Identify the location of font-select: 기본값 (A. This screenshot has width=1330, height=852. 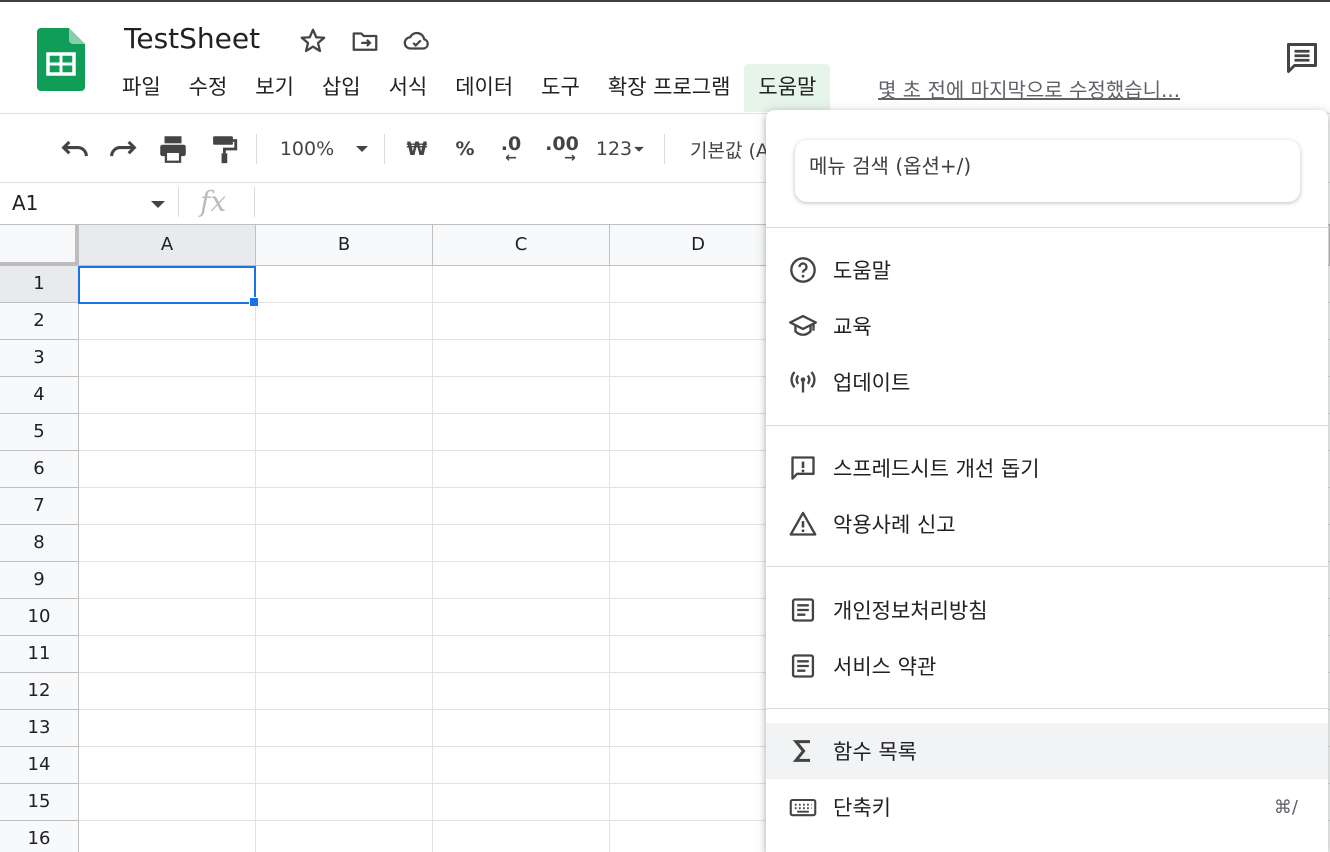
(728, 149).